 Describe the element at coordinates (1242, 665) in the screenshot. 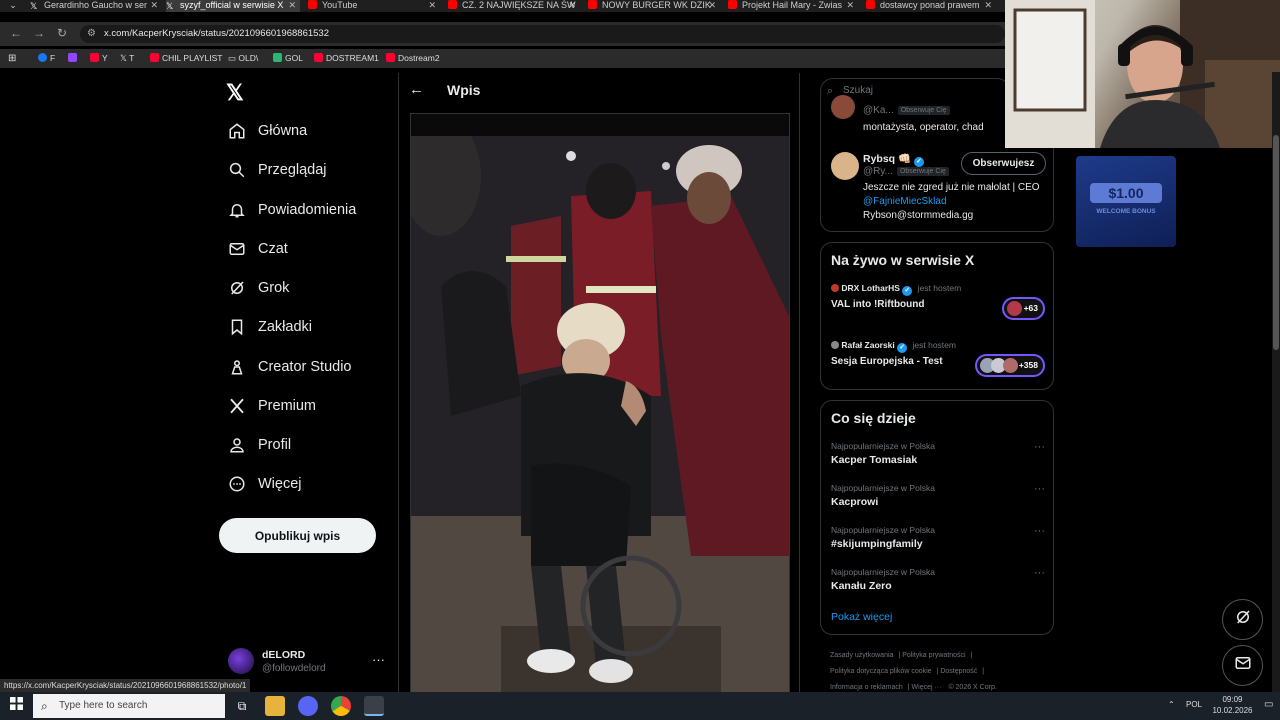

I see `messages-float-button` at that location.